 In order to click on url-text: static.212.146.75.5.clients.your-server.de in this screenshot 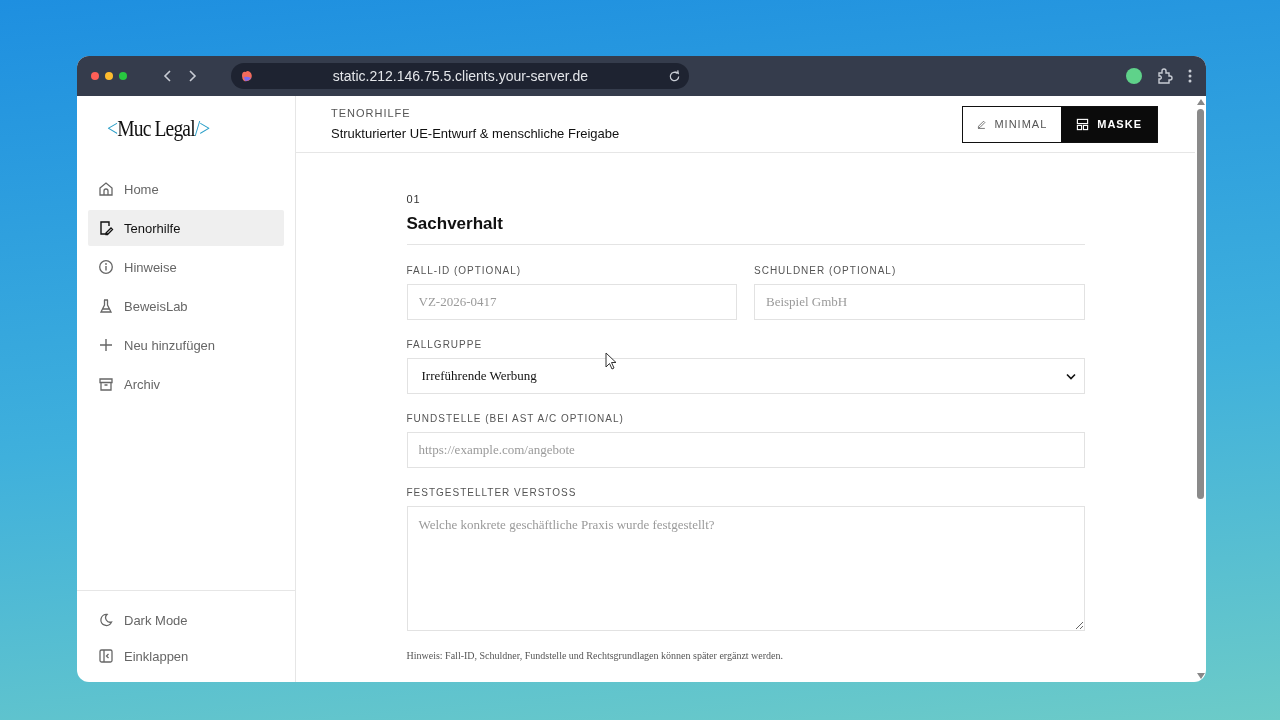, I will do `click(460, 76)`.